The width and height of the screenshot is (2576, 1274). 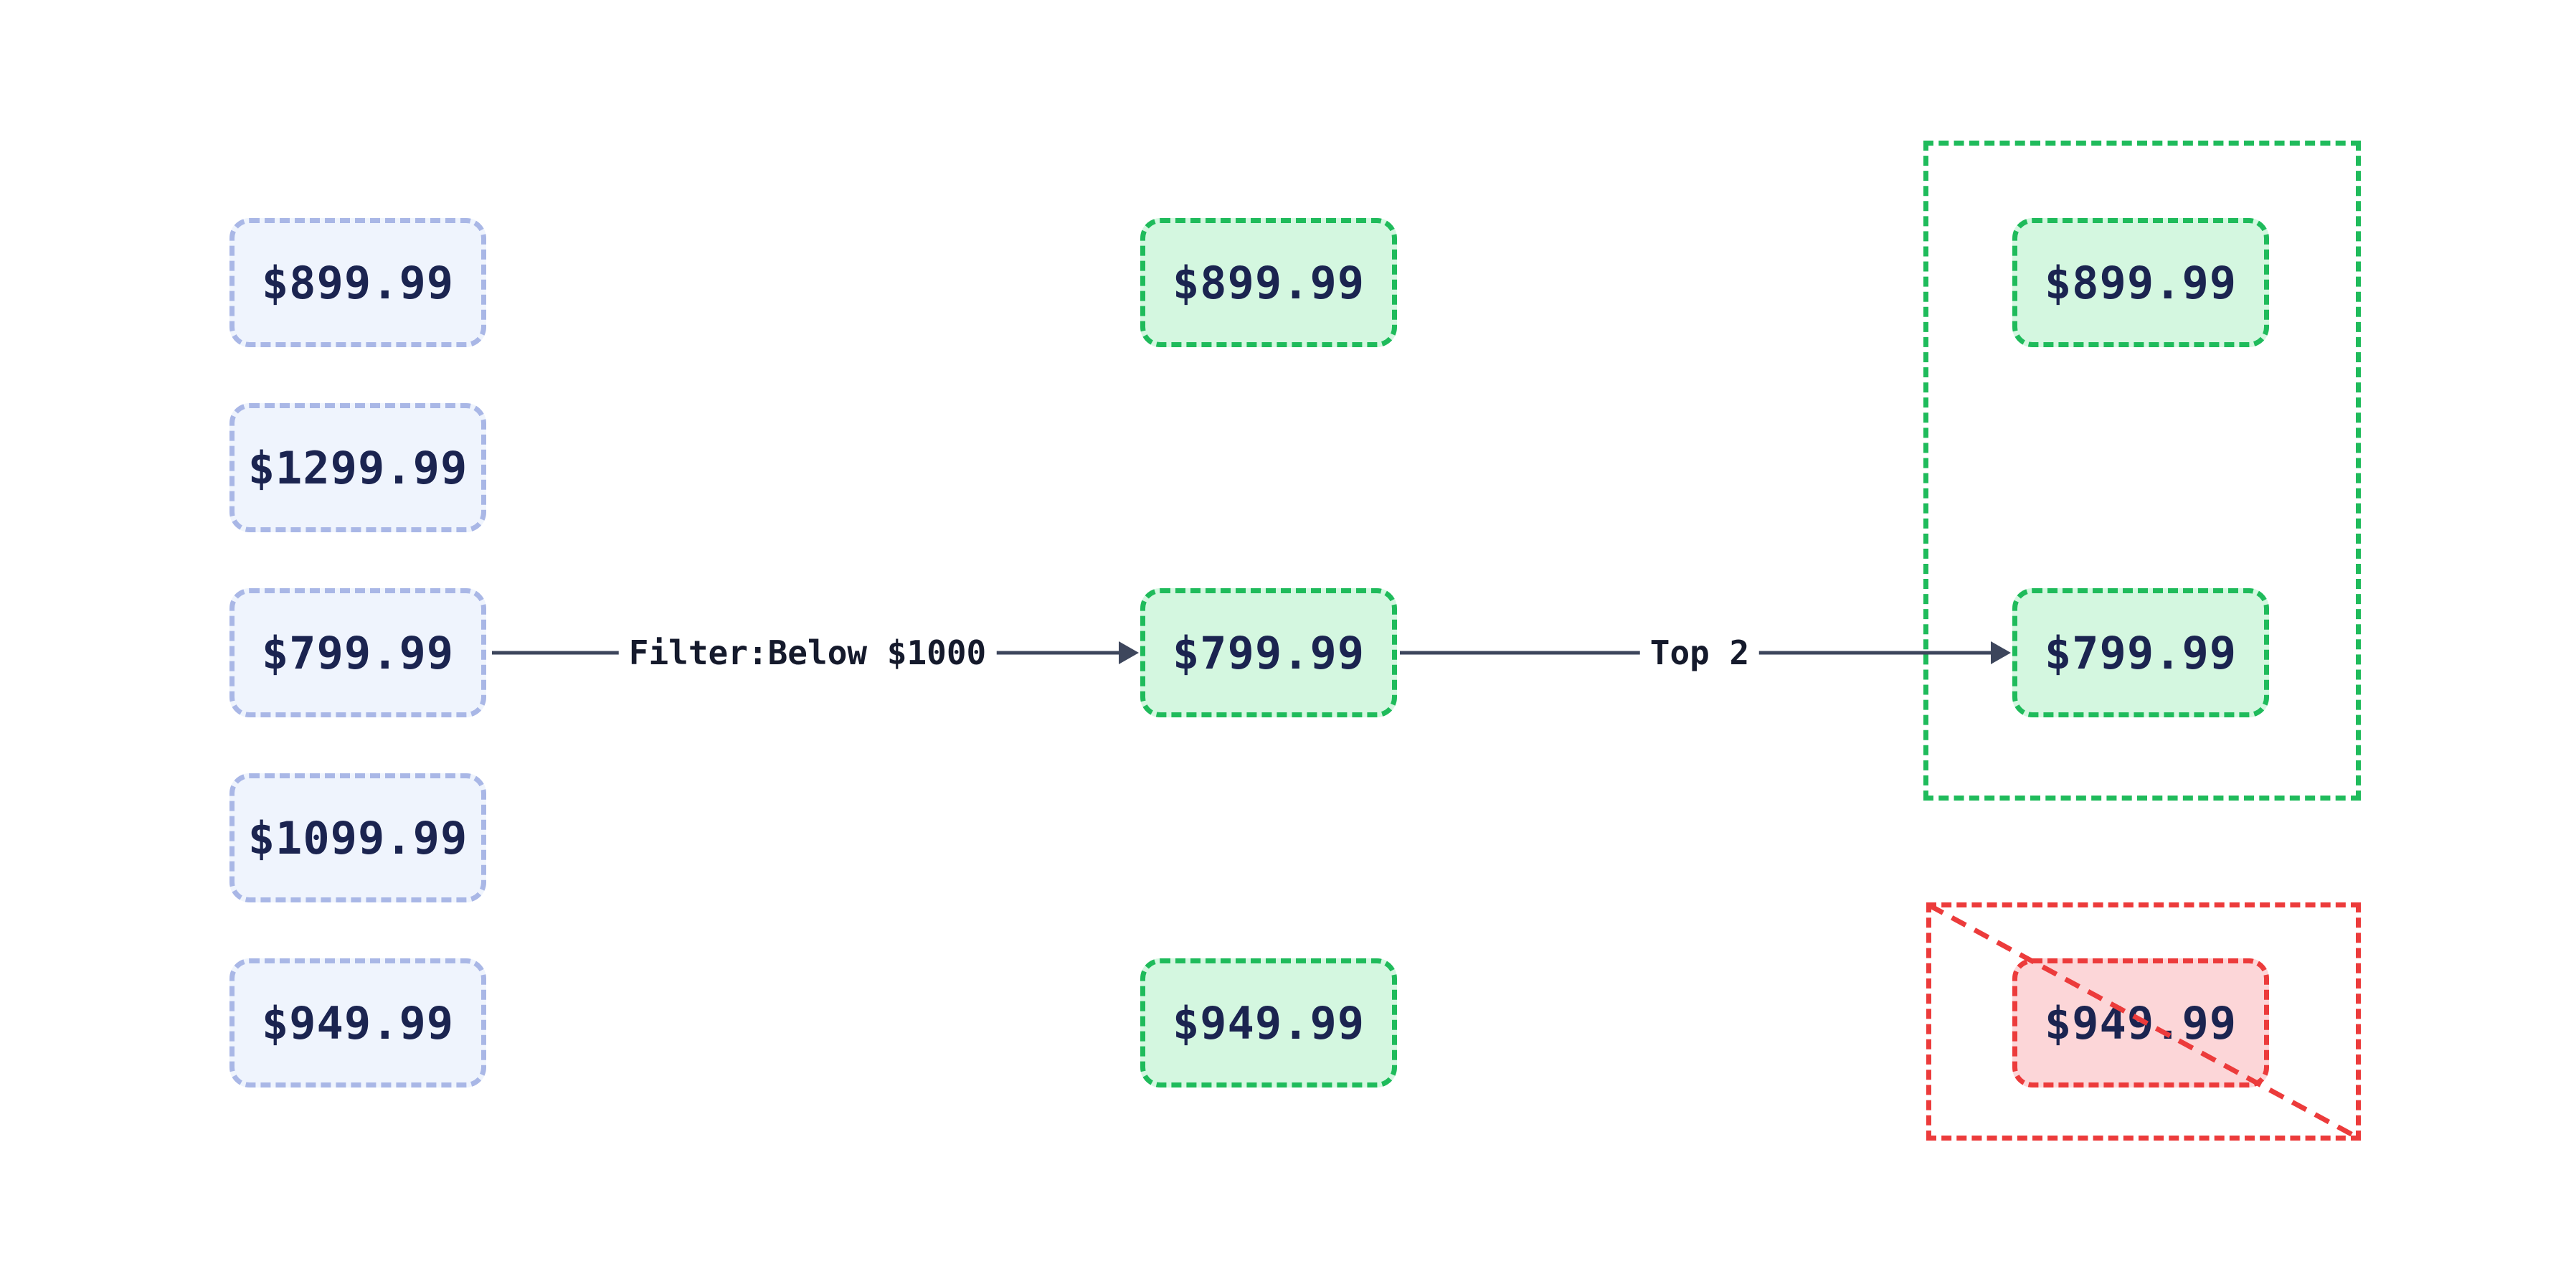 I want to click on strike-through-line, so click(x=2143, y=1021).